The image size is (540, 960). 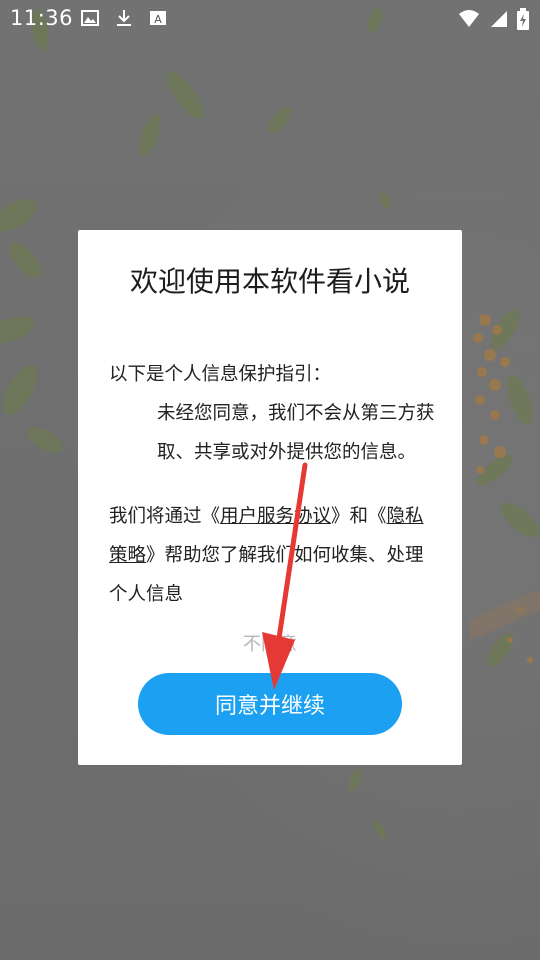 What do you see at coordinates (498, 21) in the screenshot?
I see `signal-icon` at bounding box center [498, 21].